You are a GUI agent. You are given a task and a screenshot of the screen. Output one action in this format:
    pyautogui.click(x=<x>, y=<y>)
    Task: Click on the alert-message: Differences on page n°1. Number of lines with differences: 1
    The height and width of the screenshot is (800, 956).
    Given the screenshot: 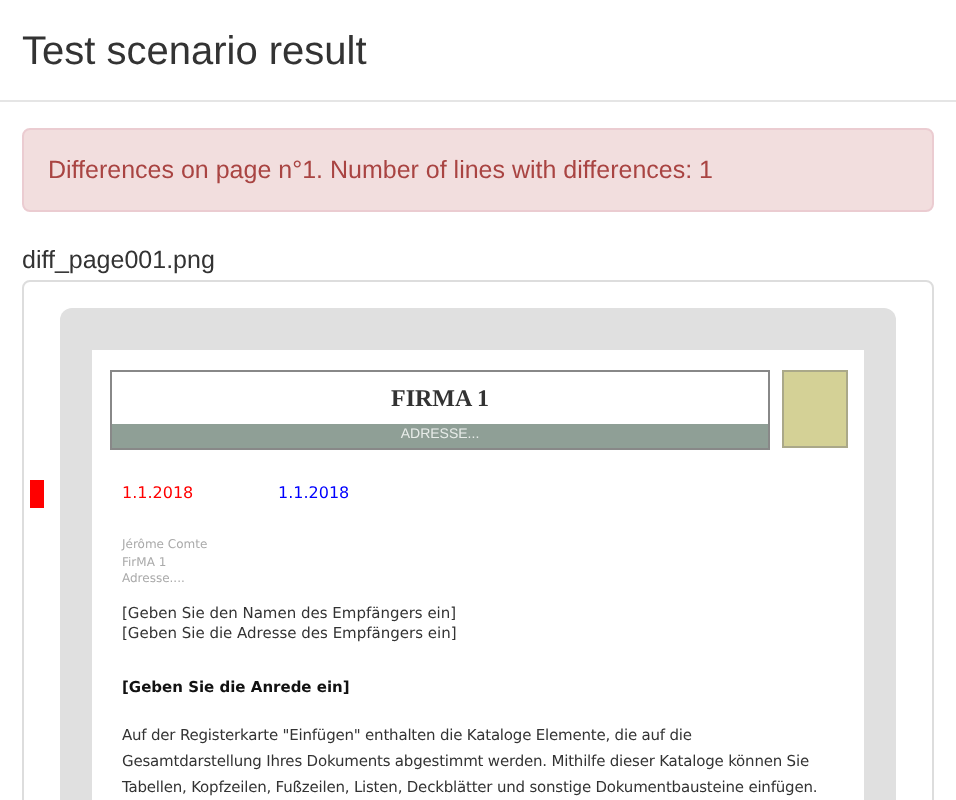 What is the action you would take?
    pyautogui.click(x=478, y=170)
    